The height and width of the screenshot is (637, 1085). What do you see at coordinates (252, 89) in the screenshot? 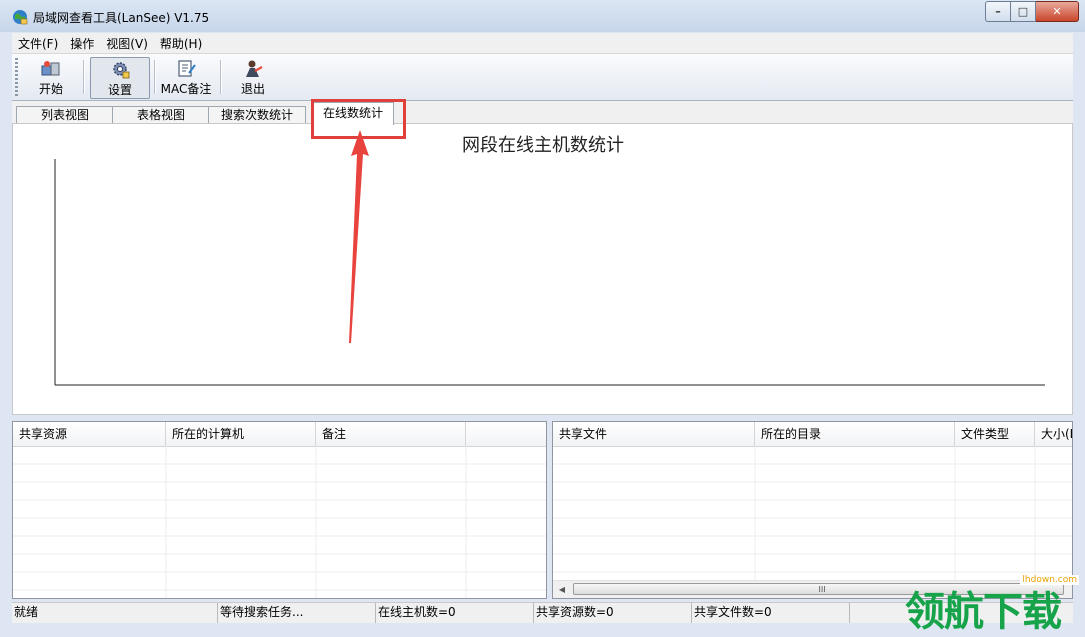
I see `exit-button-label: 退出` at bounding box center [252, 89].